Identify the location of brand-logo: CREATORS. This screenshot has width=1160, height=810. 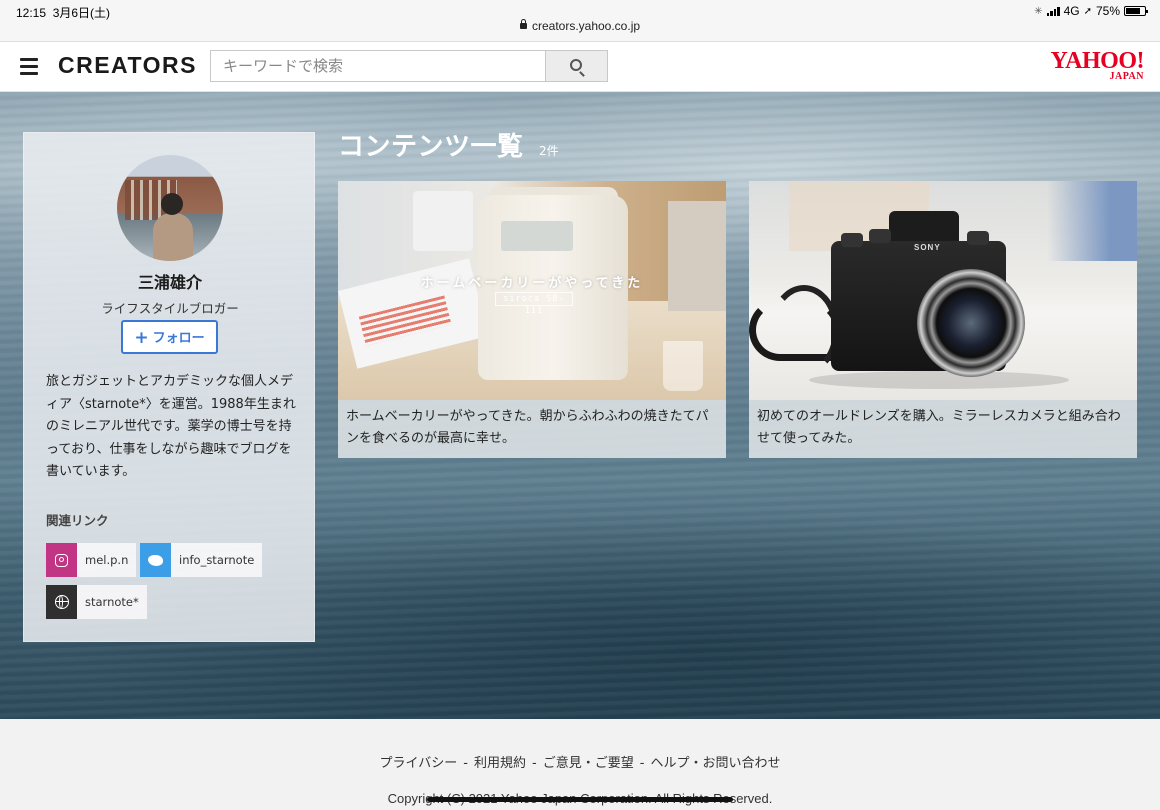
(127, 65).